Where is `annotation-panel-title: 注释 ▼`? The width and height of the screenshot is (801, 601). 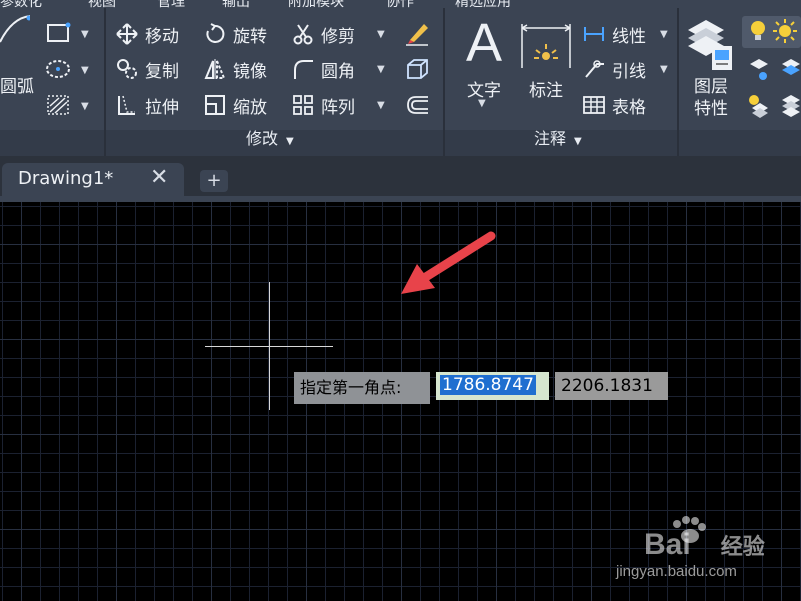
annotation-panel-title: 注释 ▼ is located at coordinates (558, 137).